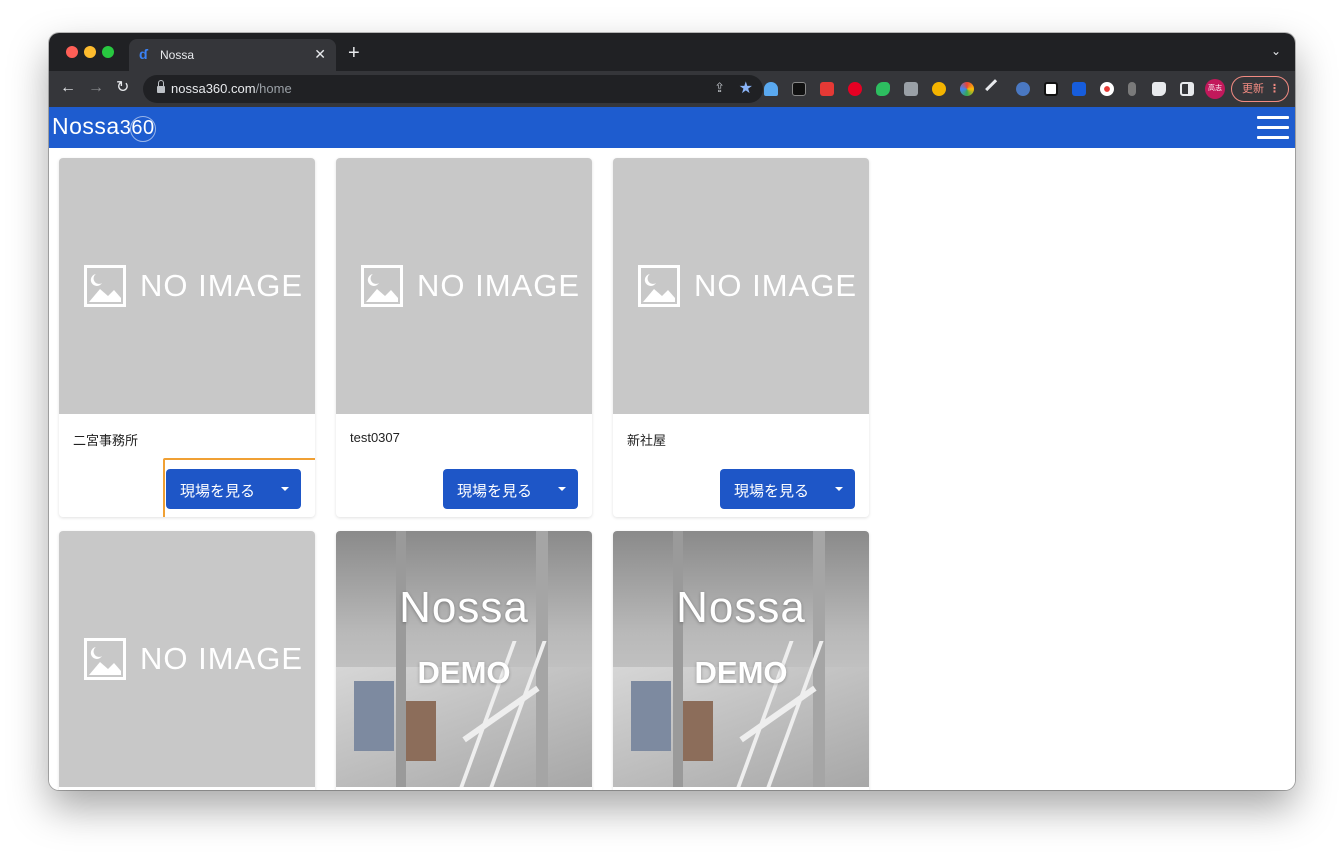 The image size is (1344, 855). Describe the element at coordinates (453, 89) in the screenshot. I see `address-bar: nossa360.com/home ⇪ ★` at that location.